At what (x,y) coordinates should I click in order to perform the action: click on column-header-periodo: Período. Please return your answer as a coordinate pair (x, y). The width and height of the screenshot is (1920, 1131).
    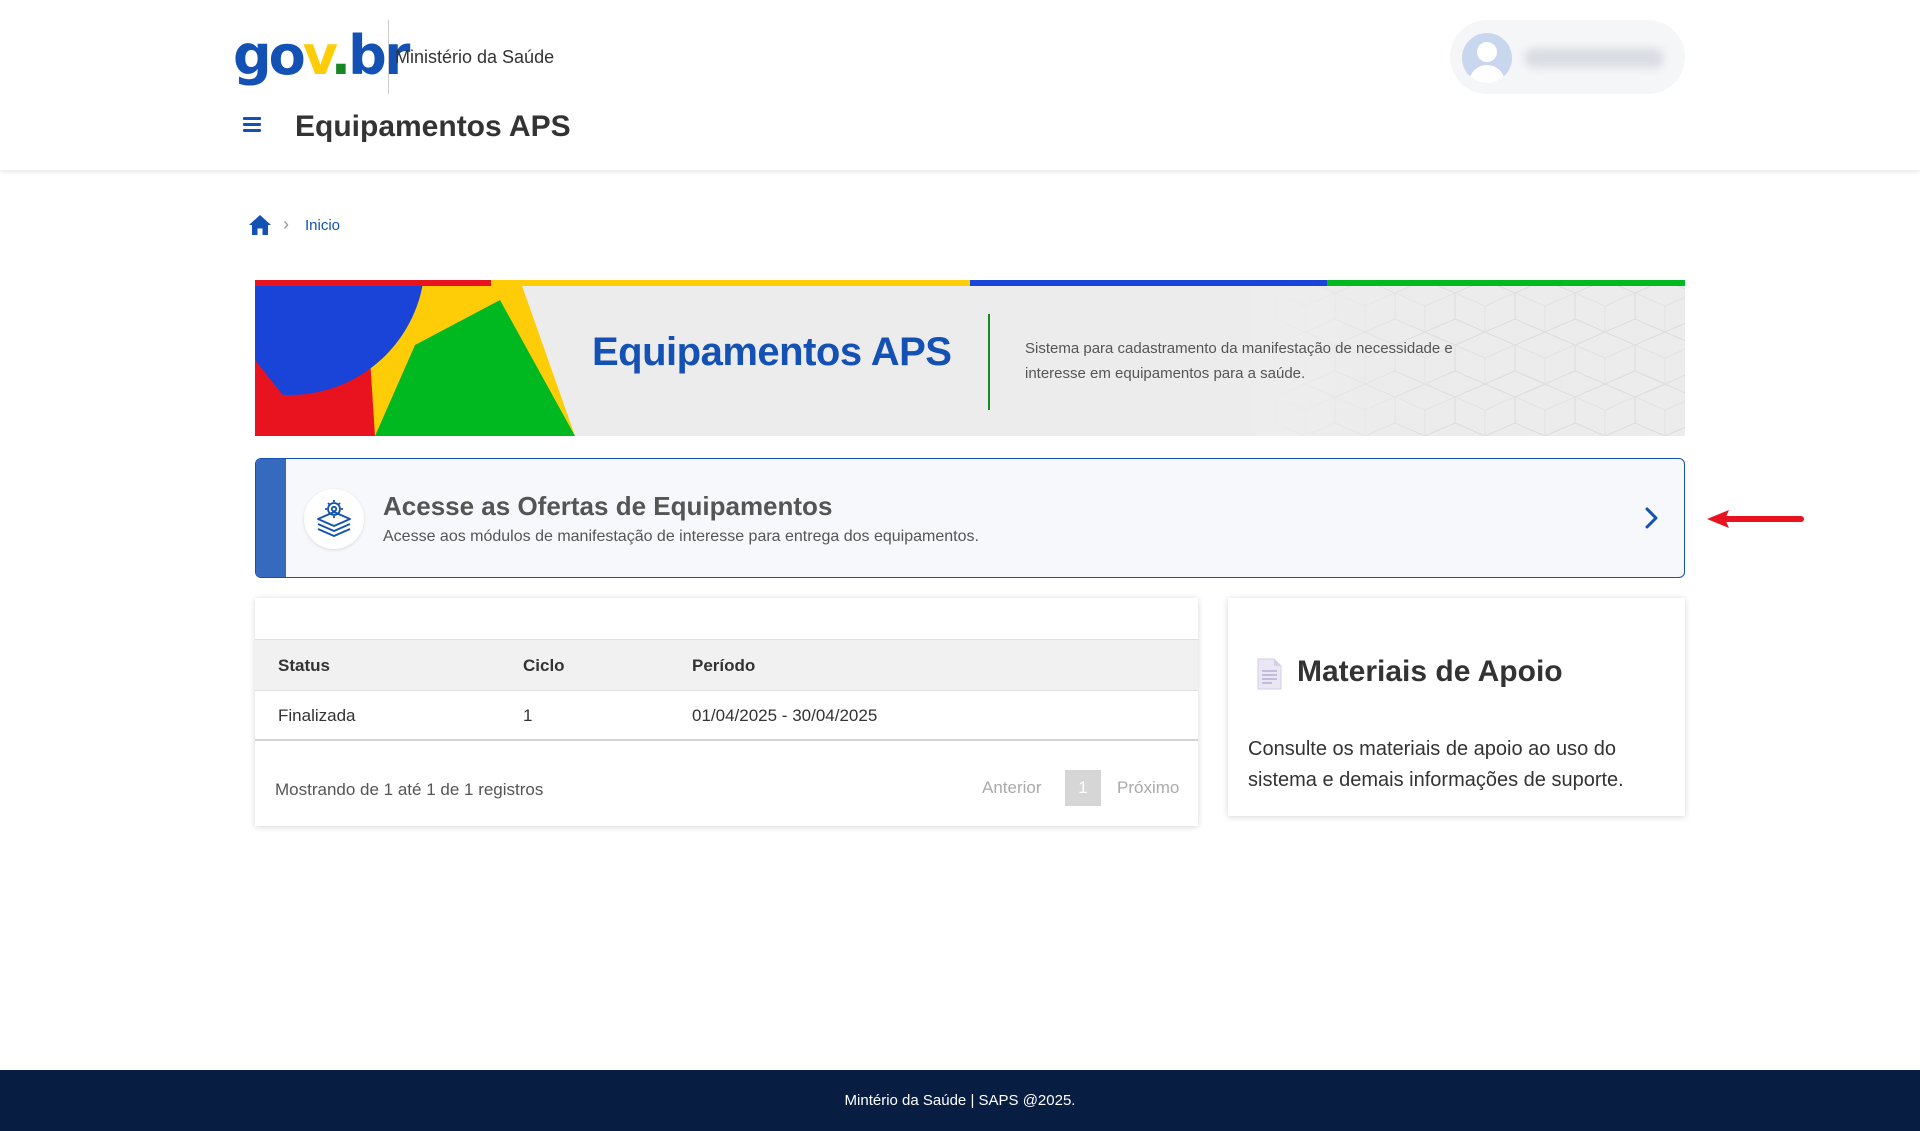
    Looking at the image, I should click on (723, 666).